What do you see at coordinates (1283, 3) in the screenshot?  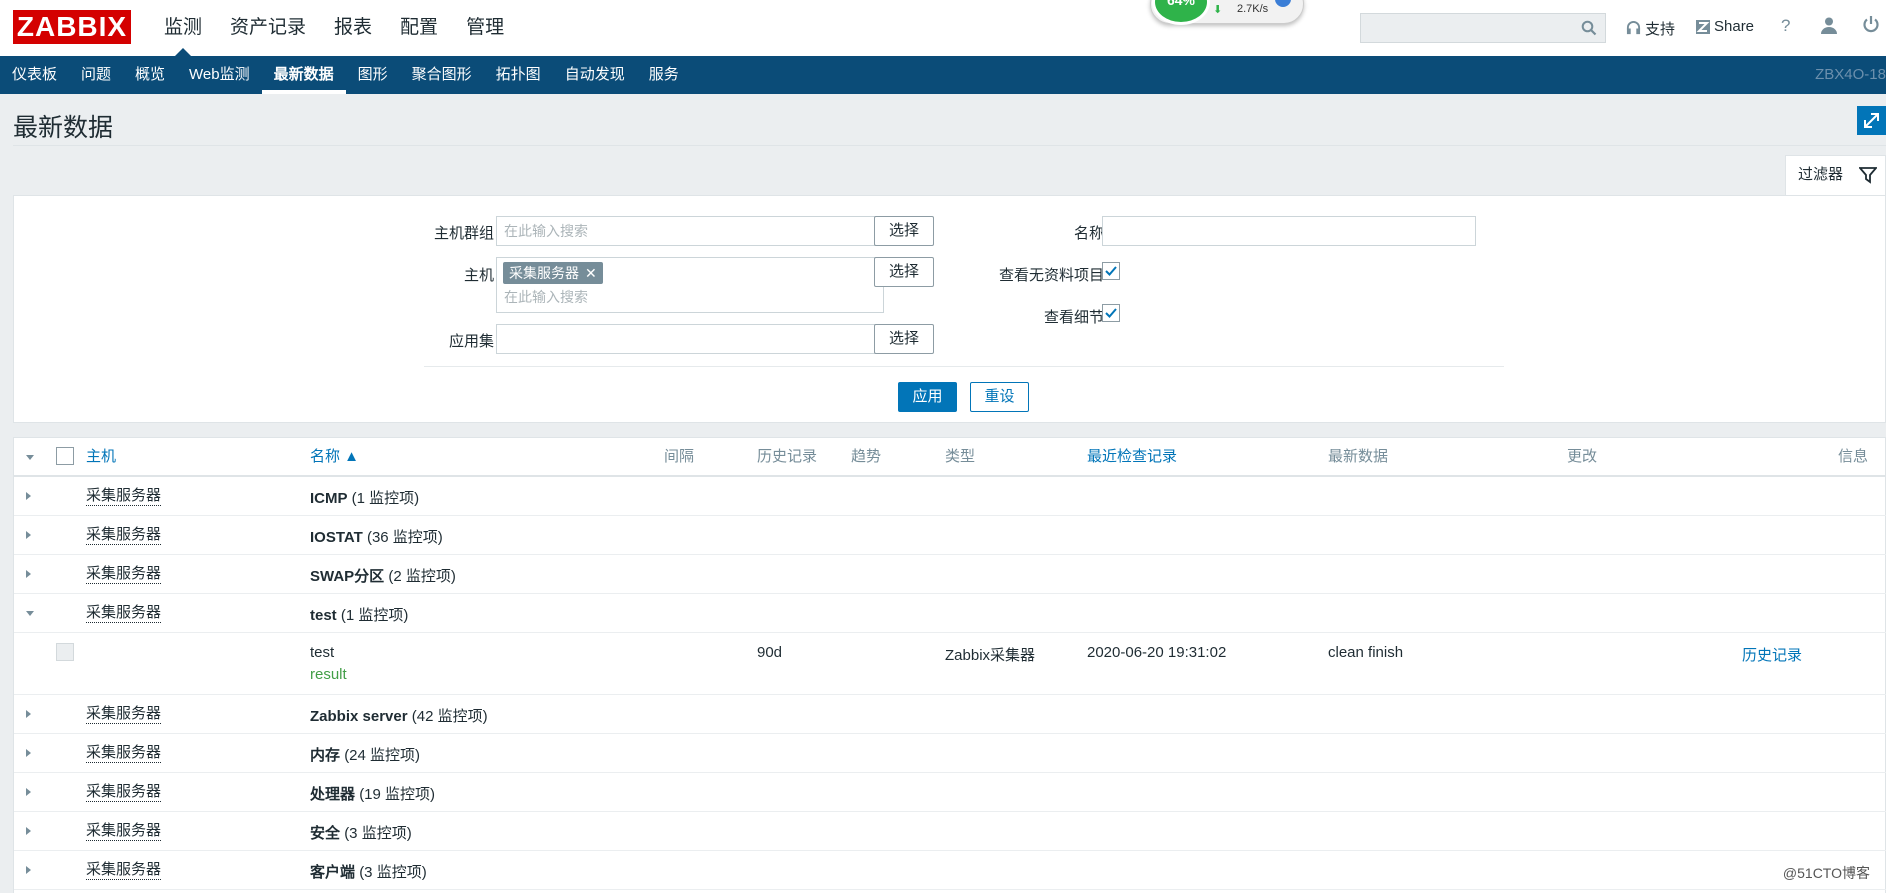 I see `info-badge-icon` at bounding box center [1283, 3].